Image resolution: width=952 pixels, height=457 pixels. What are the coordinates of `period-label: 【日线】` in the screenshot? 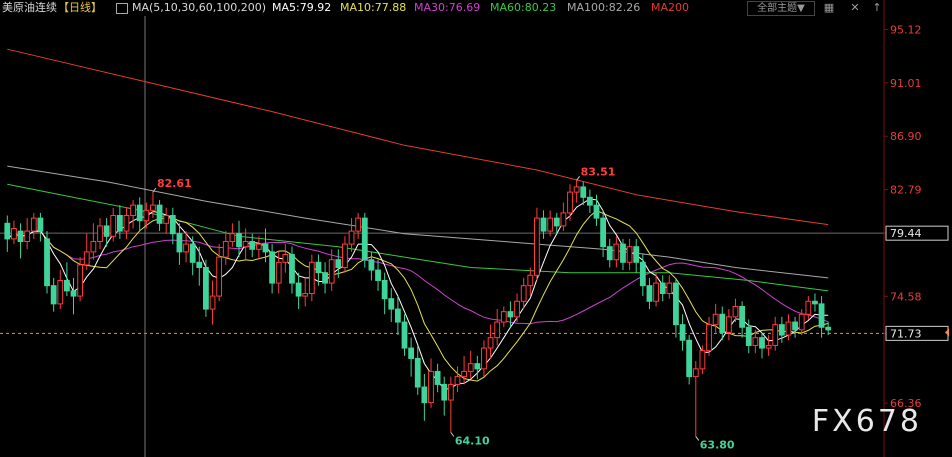 It's located at (80, 7).